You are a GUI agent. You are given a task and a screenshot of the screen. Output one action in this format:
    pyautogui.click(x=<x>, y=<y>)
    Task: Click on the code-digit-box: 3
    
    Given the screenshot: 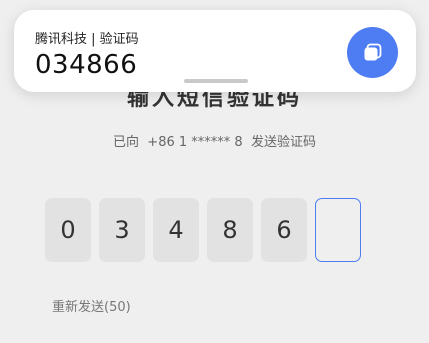 What is the action you would take?
    pyautogui.click(x=122, y=230)
    